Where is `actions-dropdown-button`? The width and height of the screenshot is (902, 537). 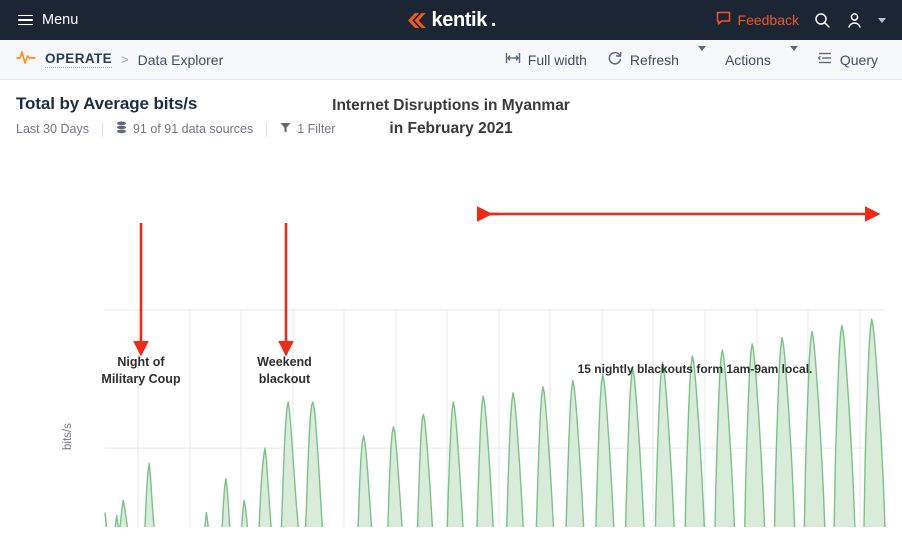 actions-dropdown-button is located at coordinates (794, 60).